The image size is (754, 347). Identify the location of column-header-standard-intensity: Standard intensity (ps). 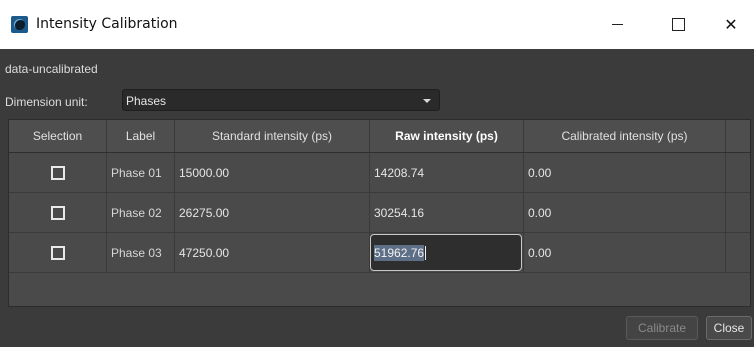
(272, 136).